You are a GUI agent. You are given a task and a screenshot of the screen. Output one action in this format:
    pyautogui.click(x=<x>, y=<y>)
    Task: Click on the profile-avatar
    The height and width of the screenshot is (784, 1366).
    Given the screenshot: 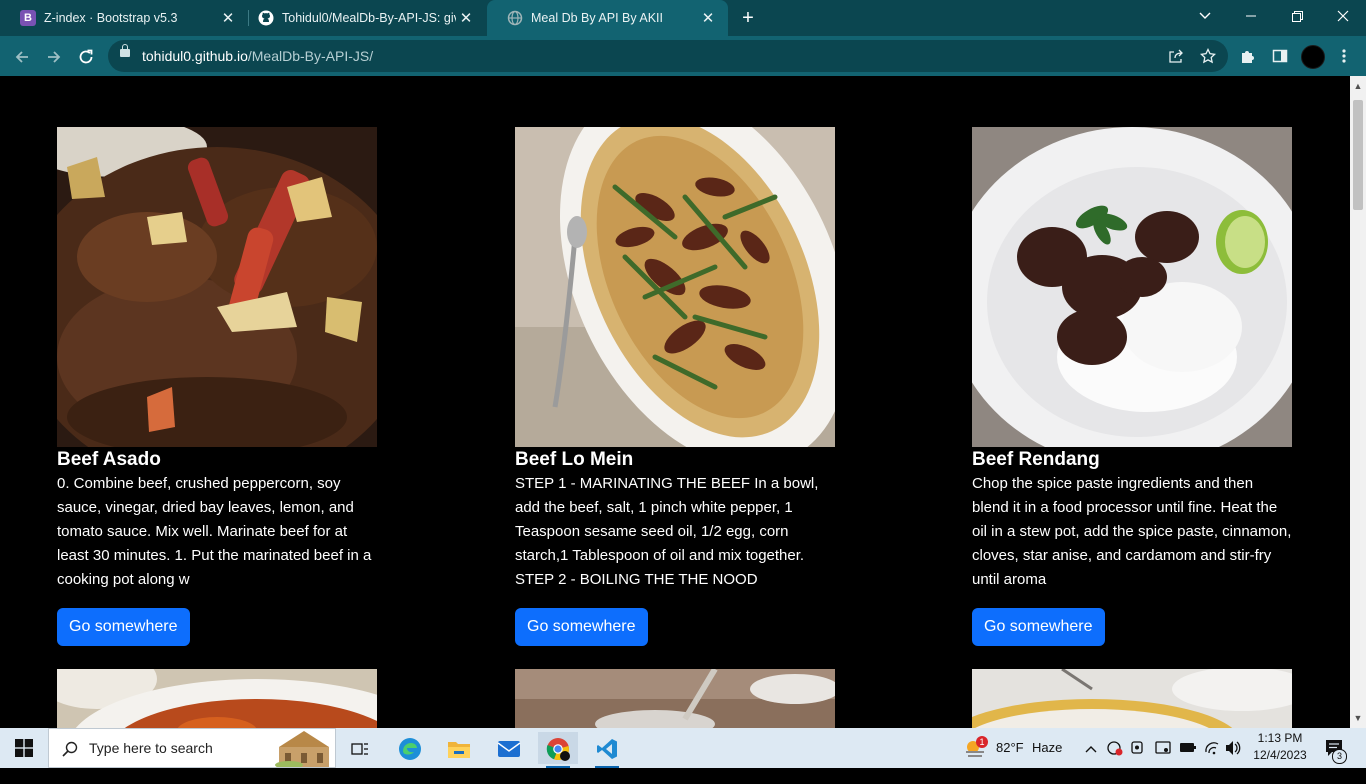 What is the action you would take?
    pyautogui.click(x=1313, y=57)
    